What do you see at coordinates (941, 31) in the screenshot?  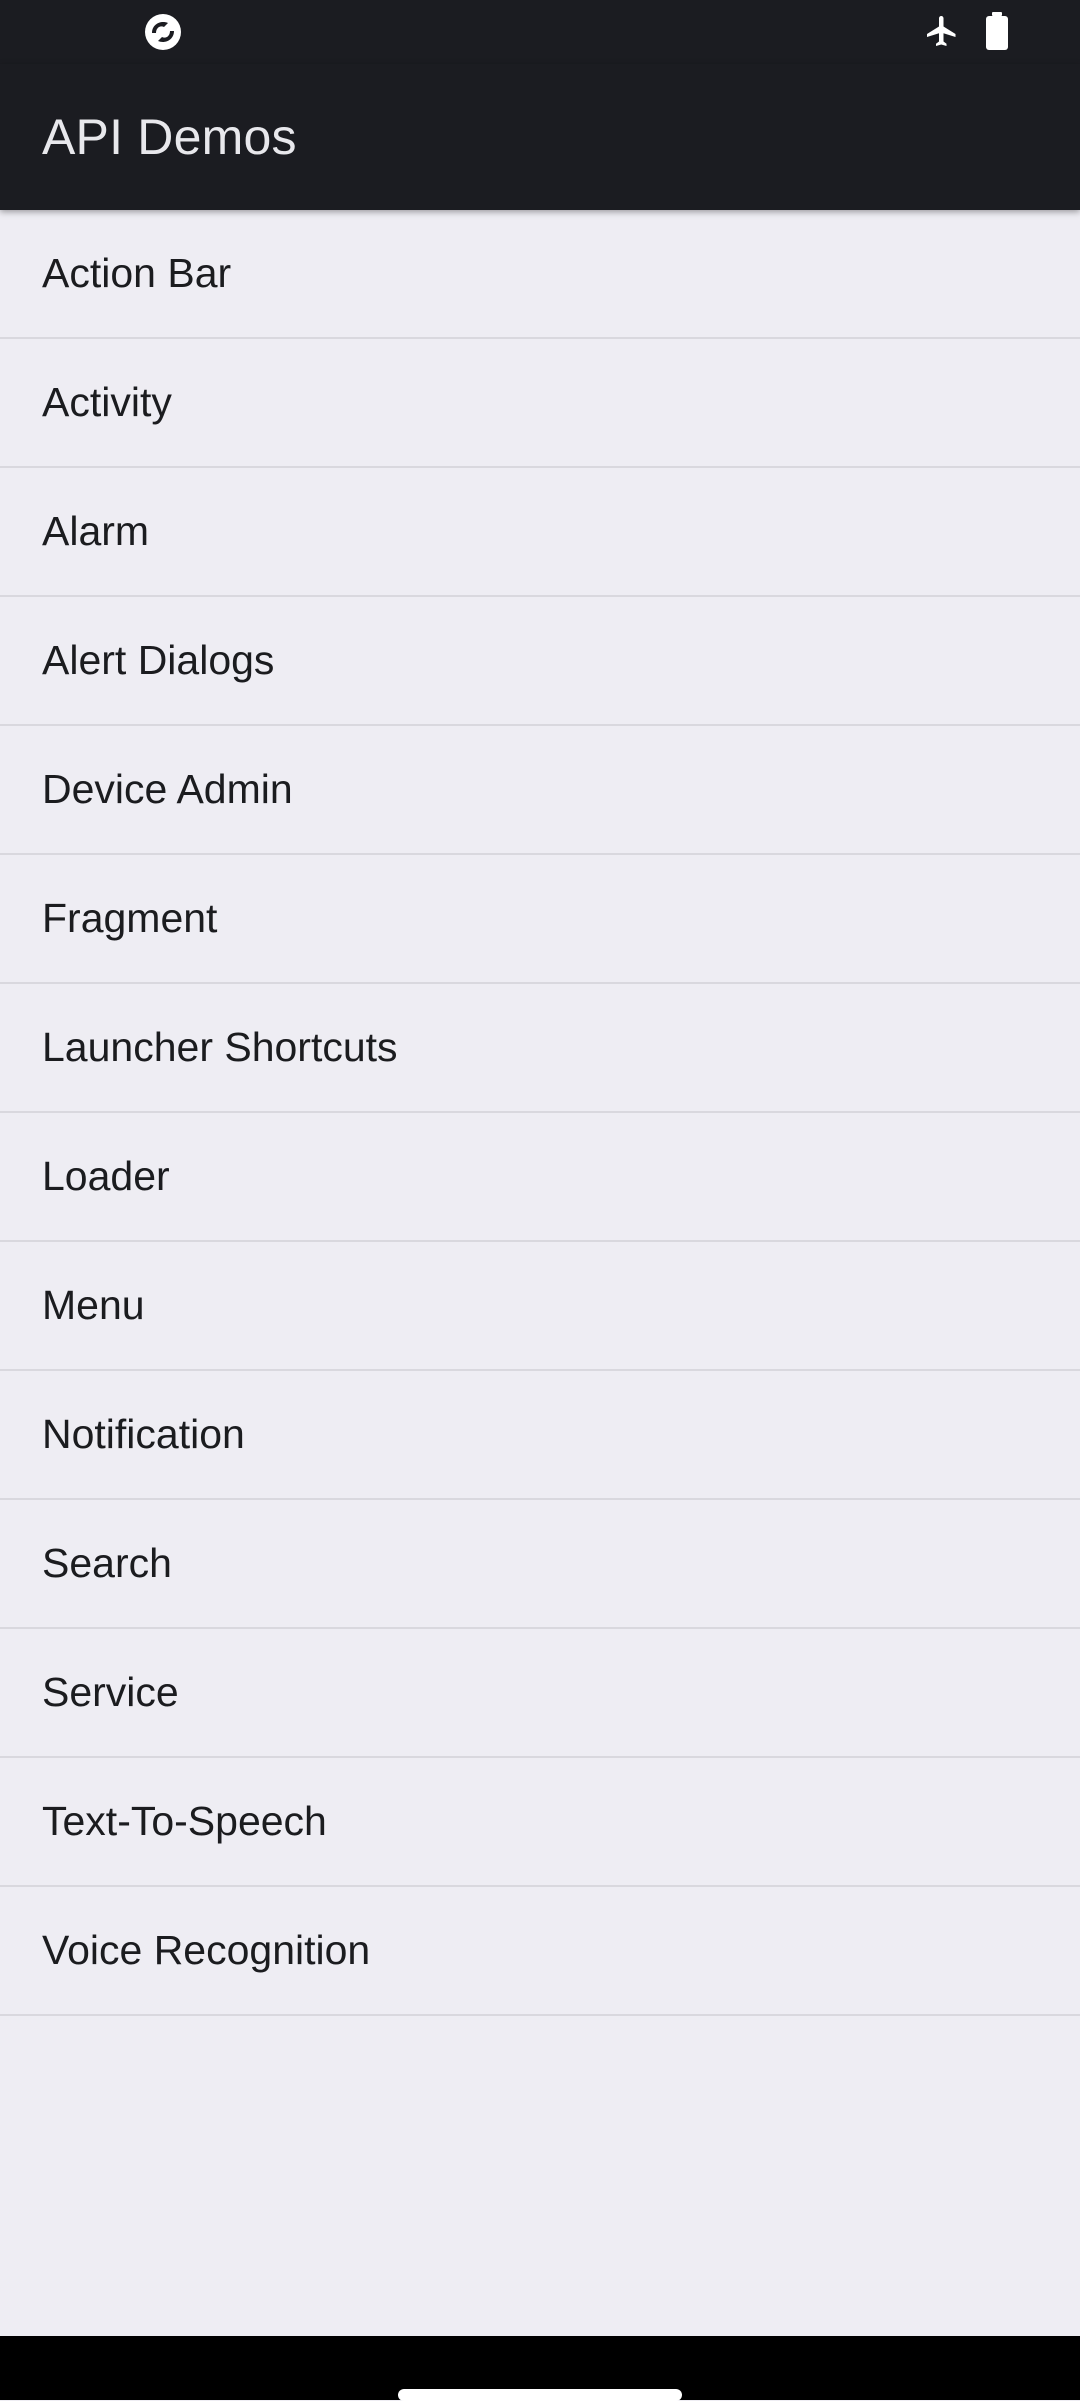 I see `airplane-mode-icon` at bounding box center [941, 31].